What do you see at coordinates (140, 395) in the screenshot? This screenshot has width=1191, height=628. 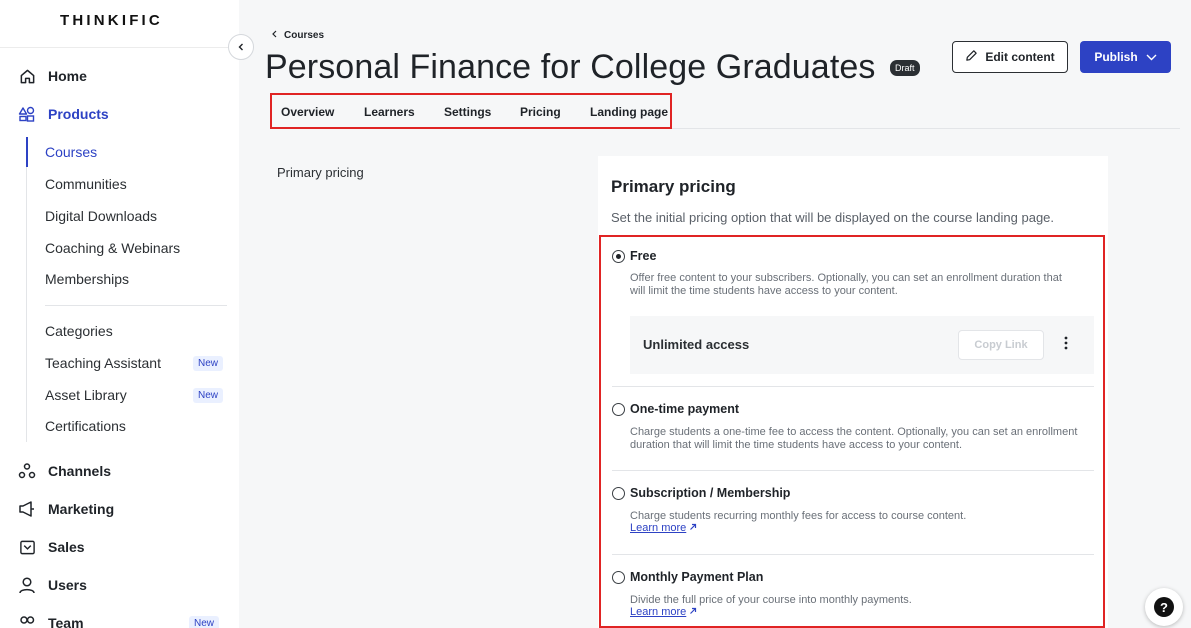 I see `sidebar-item-asset-library: Asset Library New` at bounding box center [140, 395].